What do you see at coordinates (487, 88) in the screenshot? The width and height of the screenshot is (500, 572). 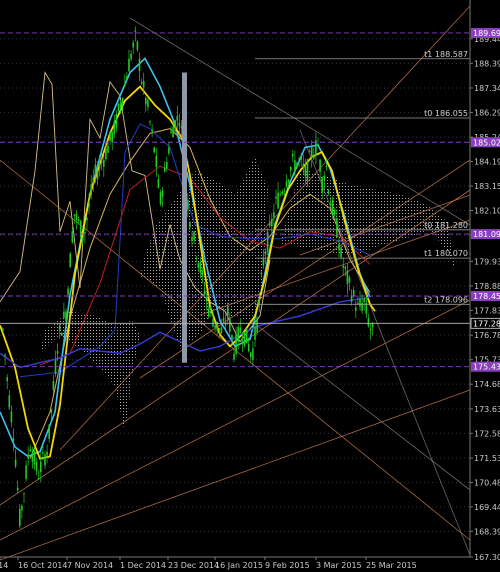 I see `y-tick-label: 187.340` at bounding box center [487, 88].